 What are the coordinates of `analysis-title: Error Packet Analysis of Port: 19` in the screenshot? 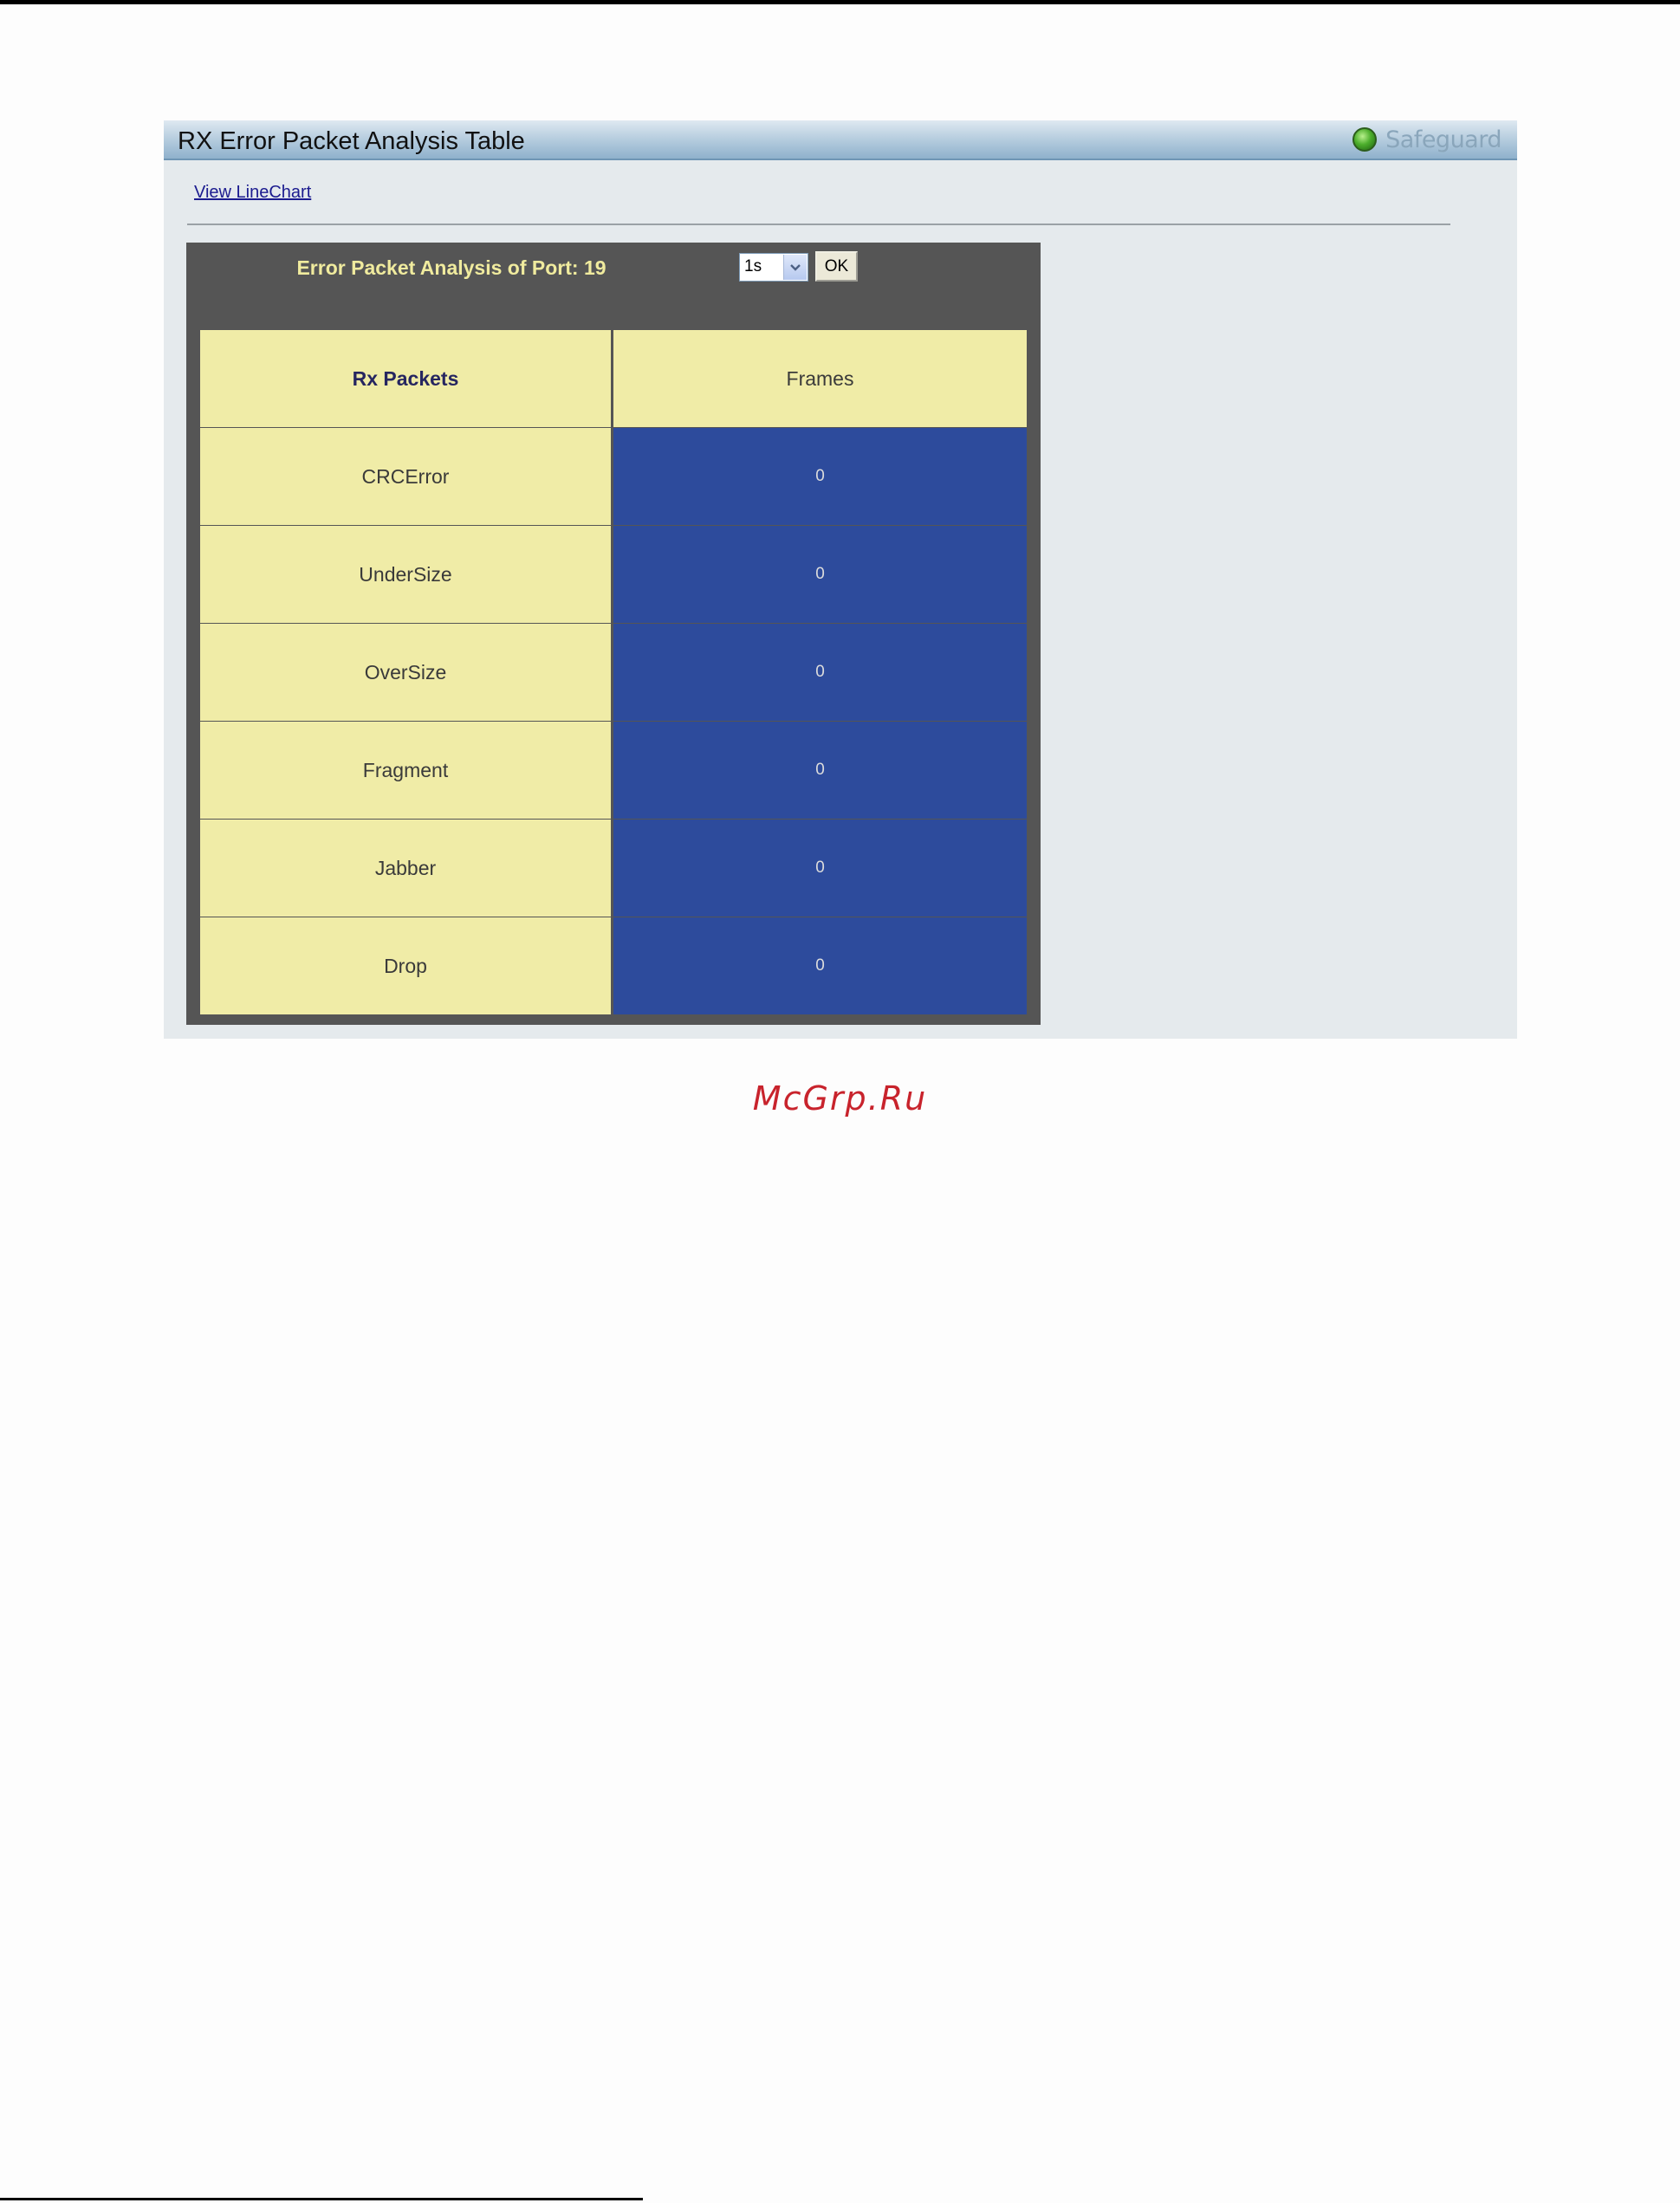 It's located at (451, 267).